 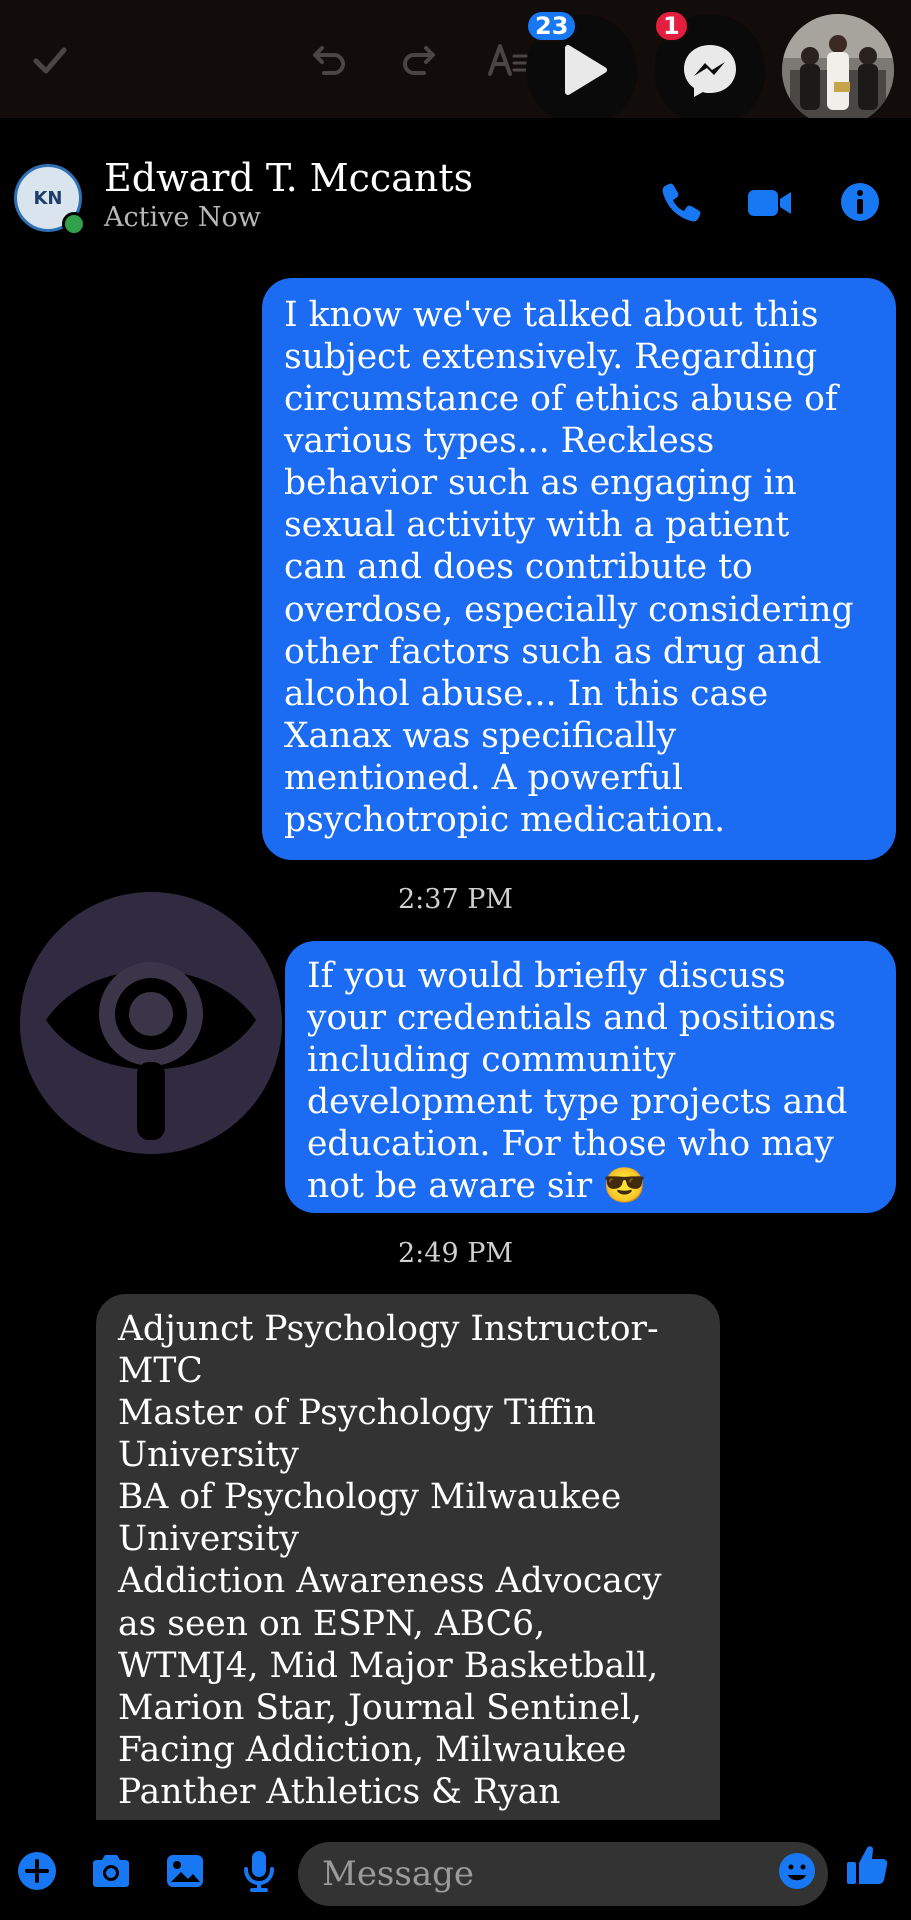 What do you see at coordinates (552, 26) in the screenshot?
I see `video-chat-badge: 23` at bounding box center [552, 26].